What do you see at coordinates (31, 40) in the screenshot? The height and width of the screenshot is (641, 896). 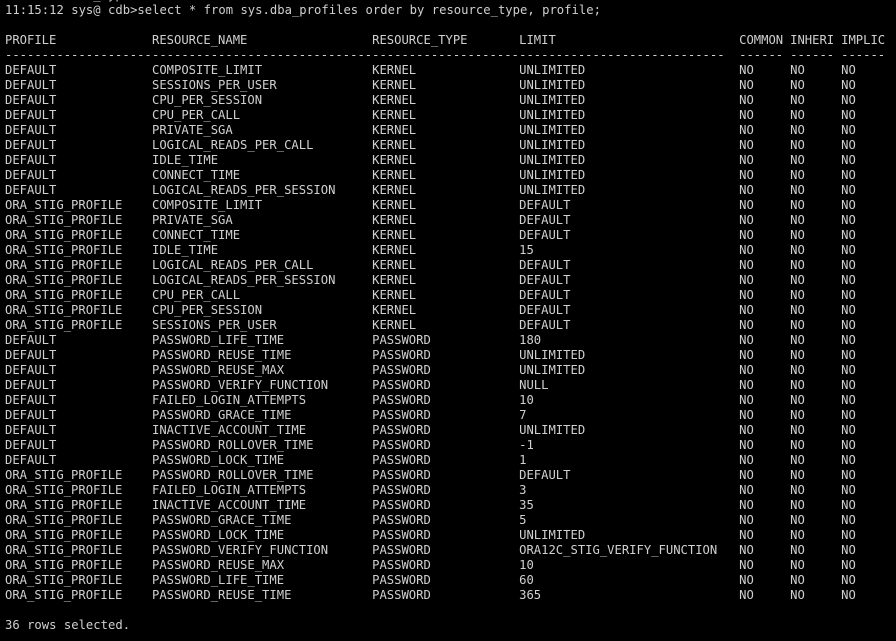 I see `column-header-profile: PROFILE` at bounding box center [31, 40].